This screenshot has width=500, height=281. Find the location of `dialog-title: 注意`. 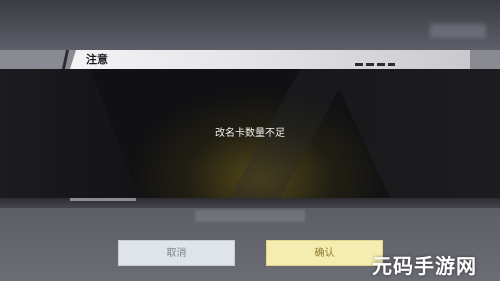

dialog-title: 注意 is located at coordinates (97, 59).